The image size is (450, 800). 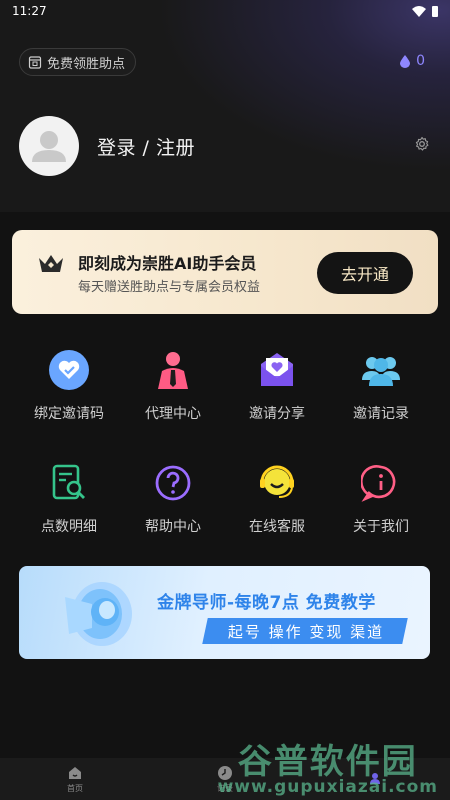 What do you see at coordinates (173, 527) in the screenshot?
I see `grid-label: 帮助中心` at bounding box center [173, 527].